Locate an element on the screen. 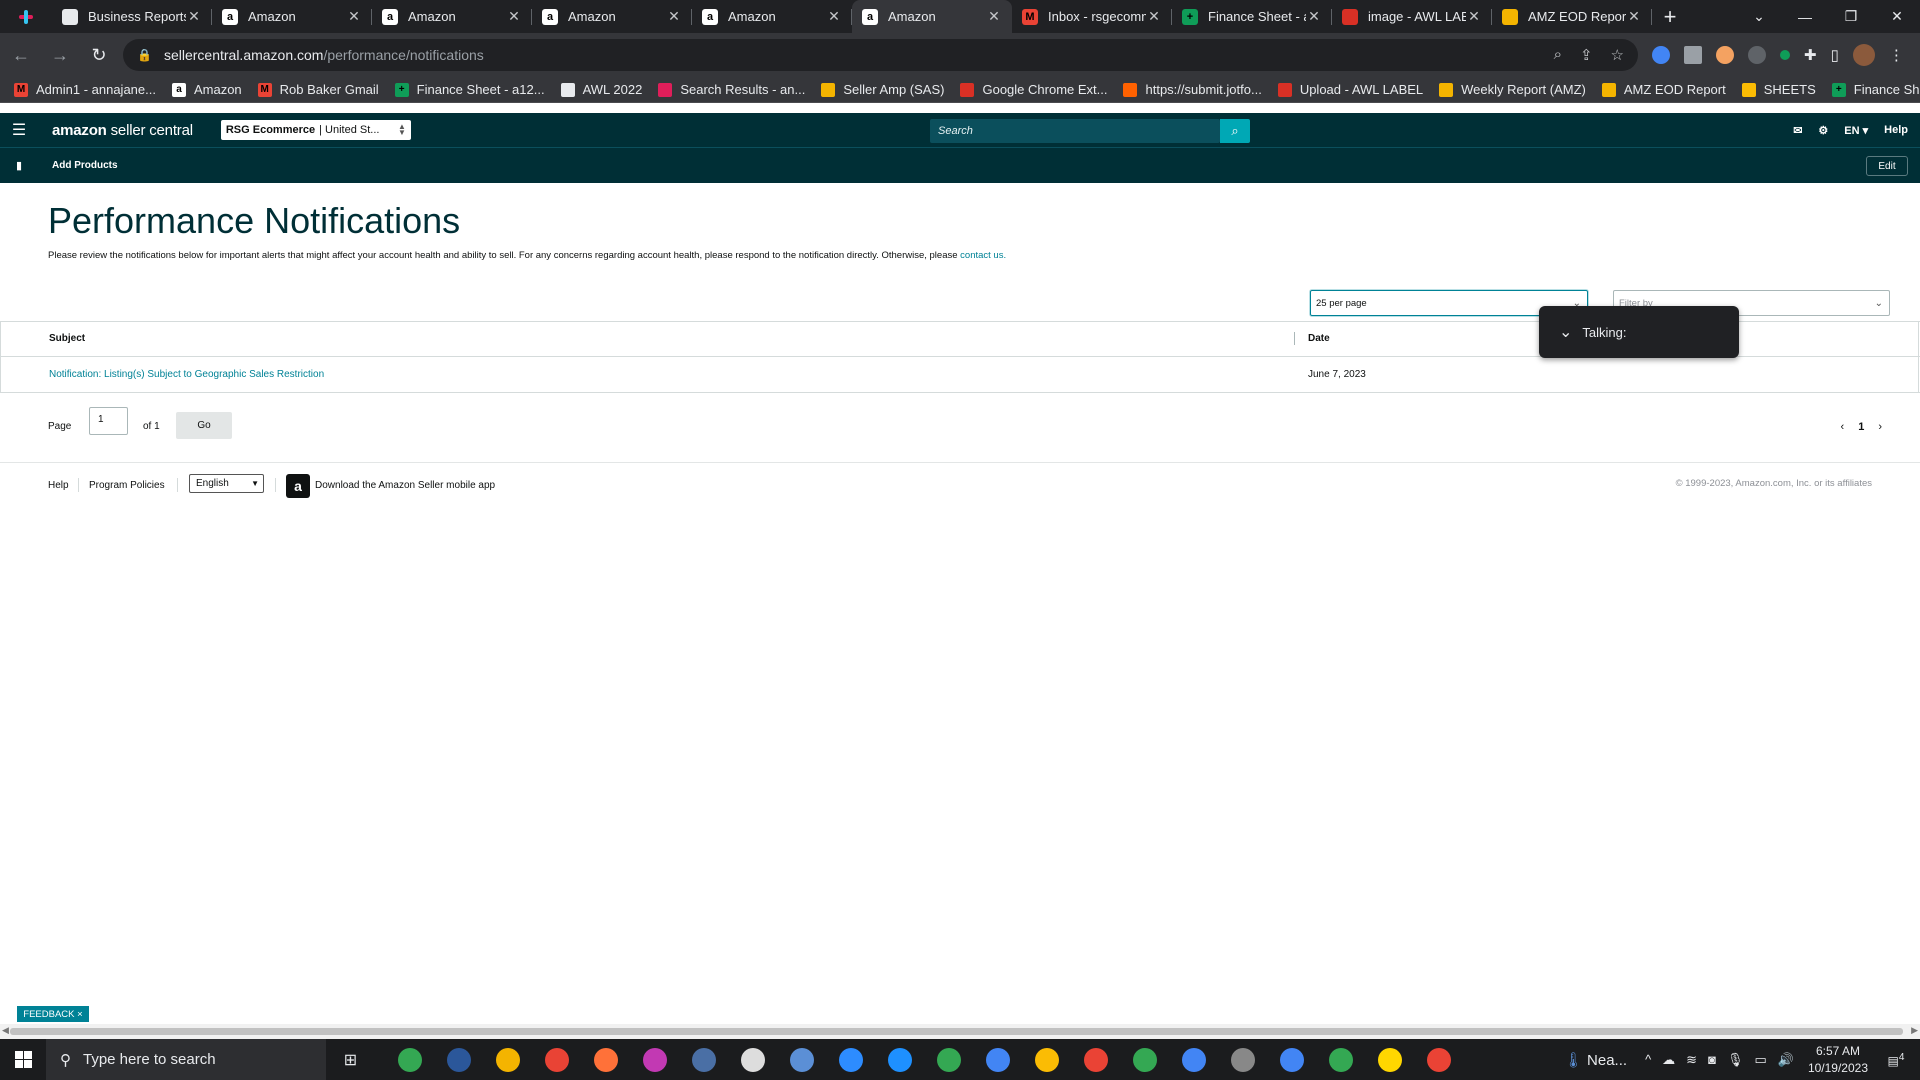  scroll-right-icon: ▶ is located at coordinates (1914, 1030).